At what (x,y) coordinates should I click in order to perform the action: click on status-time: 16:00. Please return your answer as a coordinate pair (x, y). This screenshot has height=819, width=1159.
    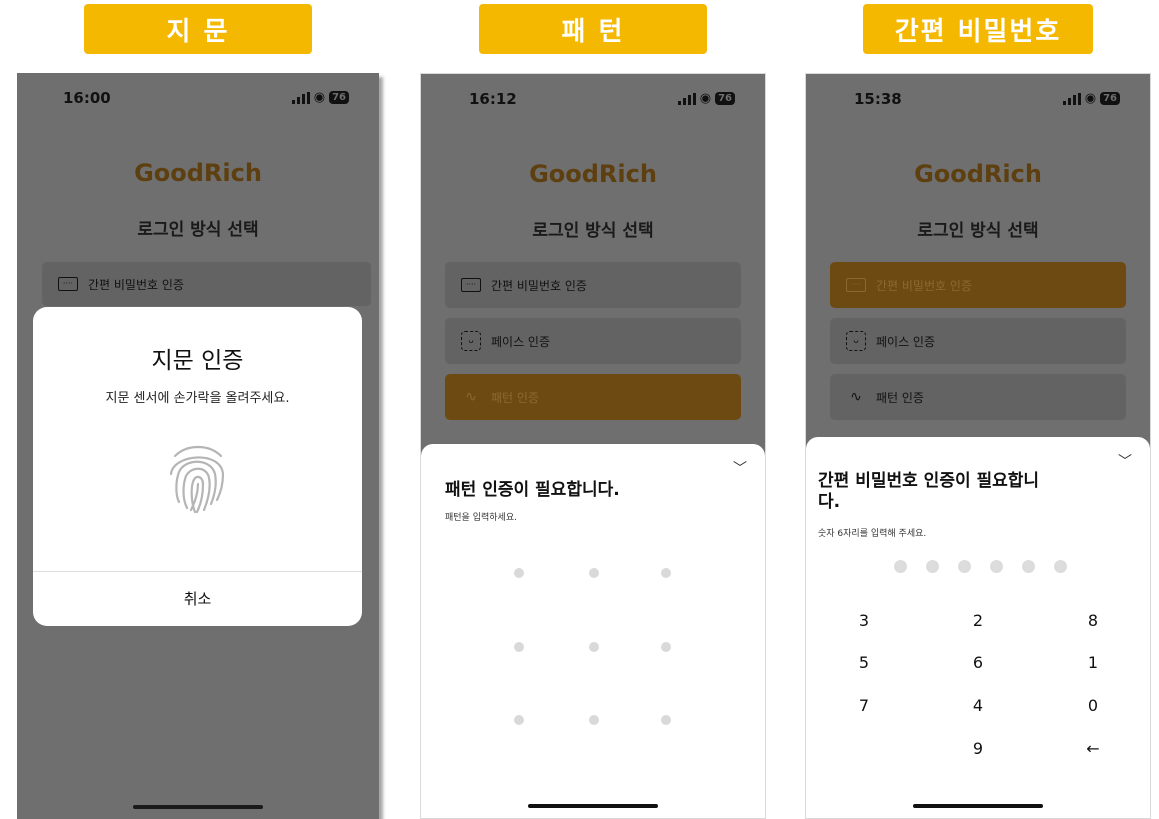
    Looking at the image, I should click on (87, 98).